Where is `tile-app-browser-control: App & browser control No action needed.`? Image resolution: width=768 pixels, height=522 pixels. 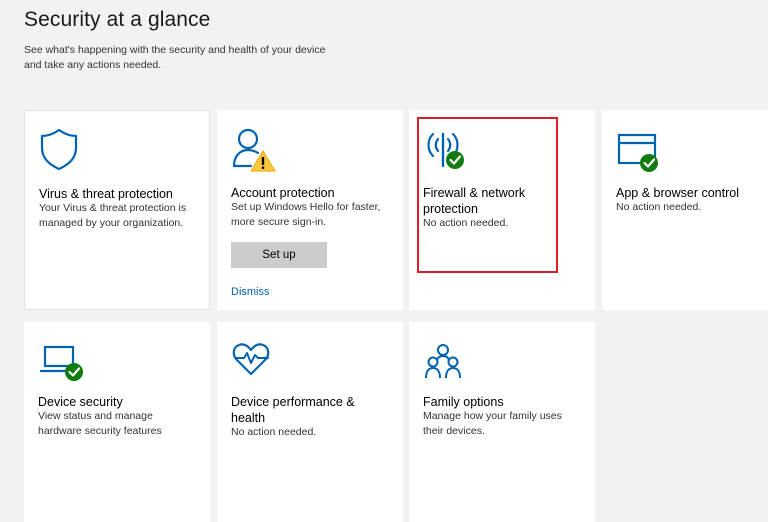 tile-app-browser-control: App & browser control No action needed. is located at coordinates (685, 210).